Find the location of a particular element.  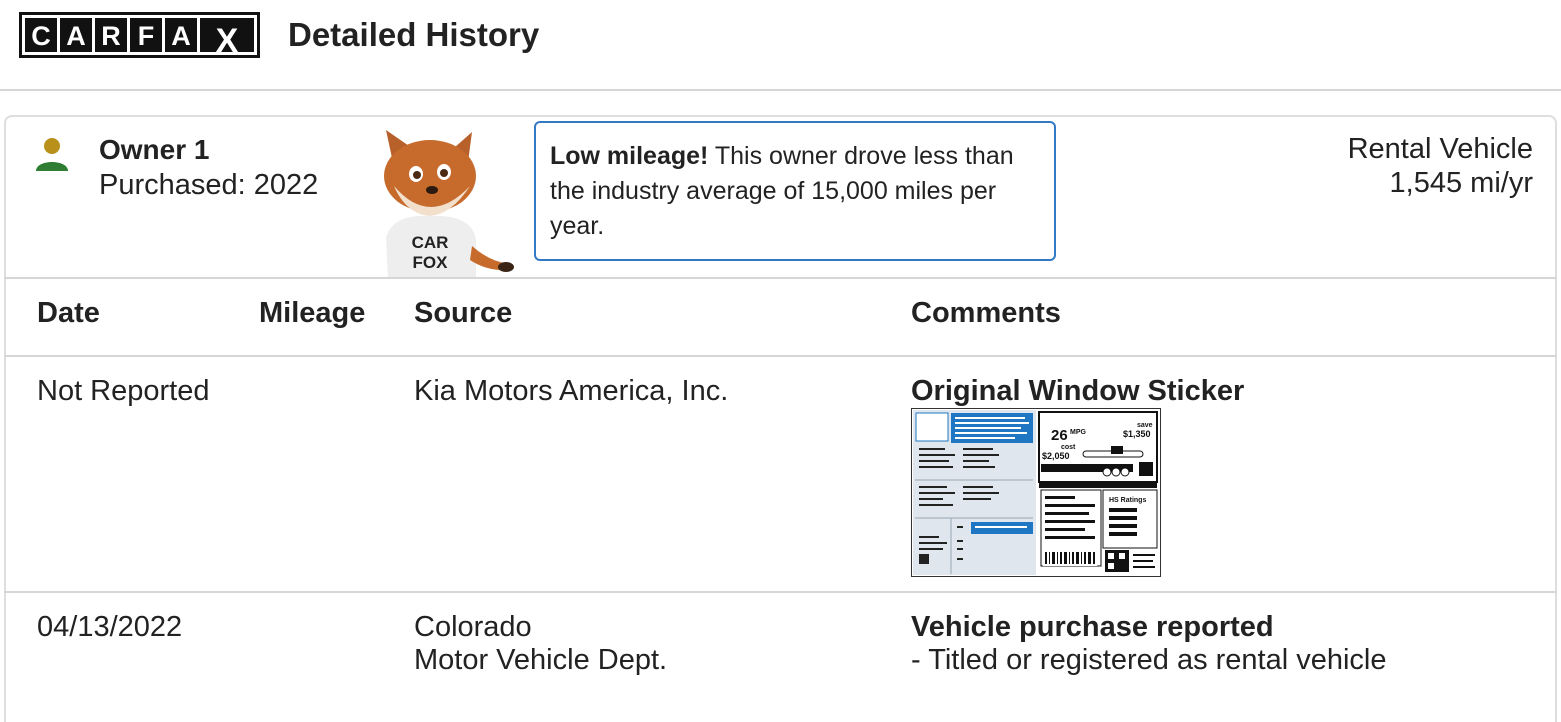

row-source: Kia Motors America, Inc. is located at coordinates (571, 391).